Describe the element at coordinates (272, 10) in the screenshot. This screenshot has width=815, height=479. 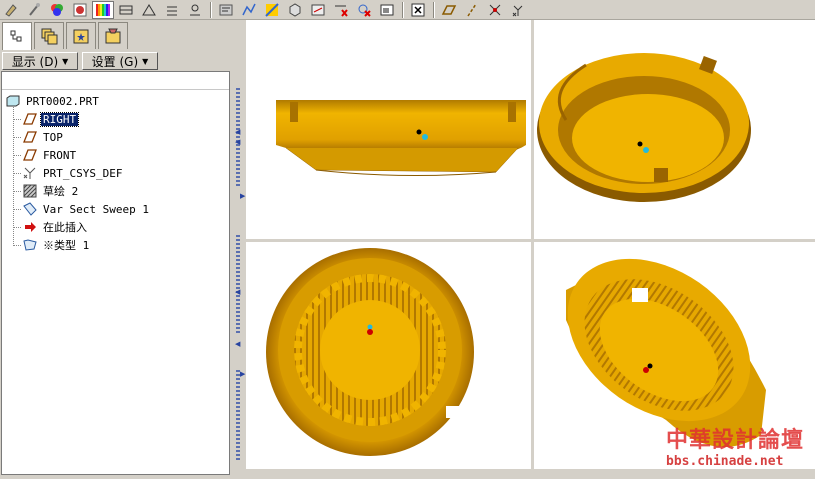
I see `render-icon` at that location.